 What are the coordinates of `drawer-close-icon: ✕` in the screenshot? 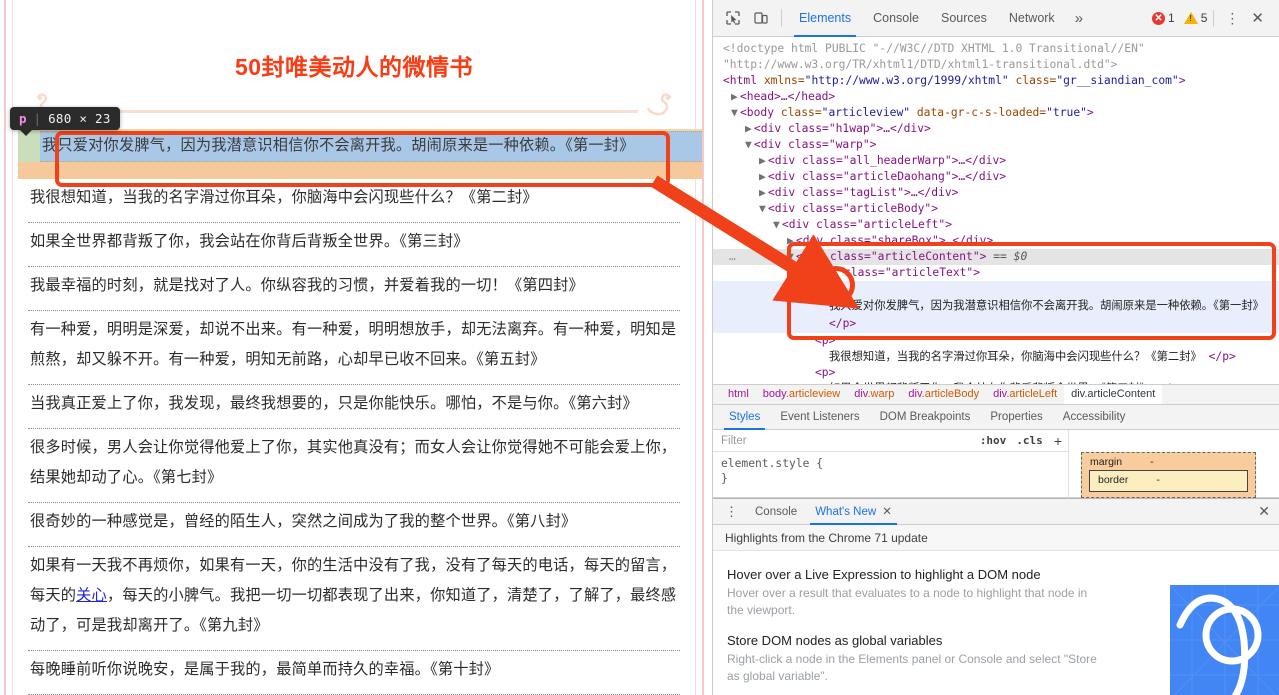 It's located at (1263, 511).